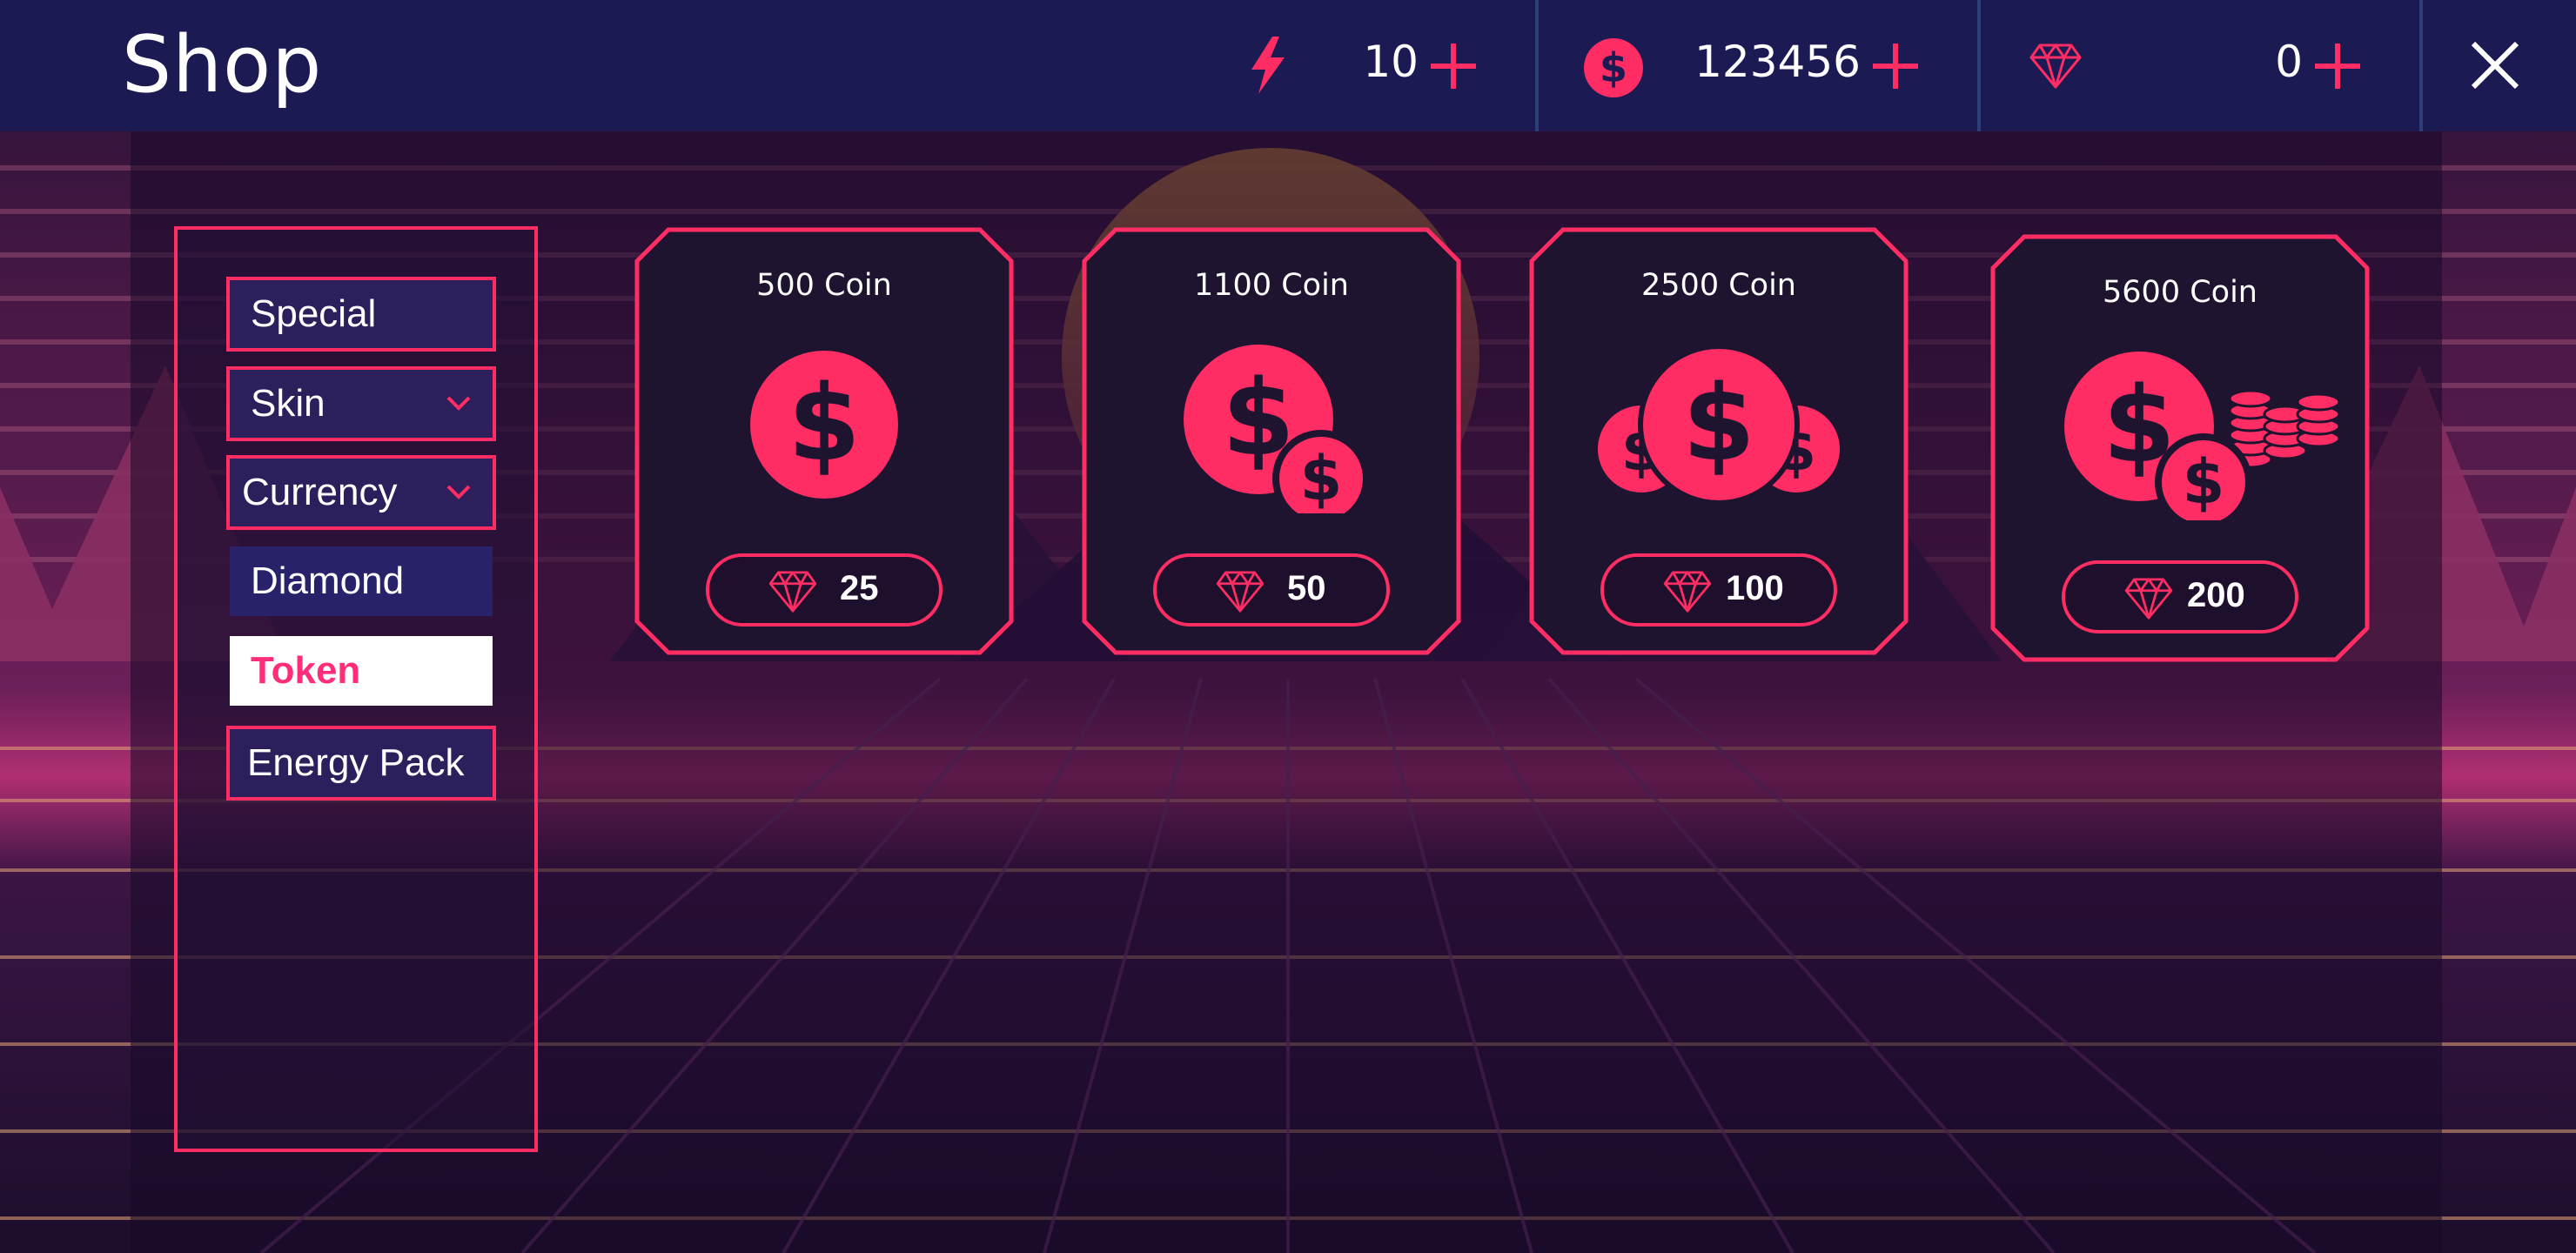 This screenshot has height=1253, width=2576. I want to click on product-title: 5600 Coin, so click(2180, 292).